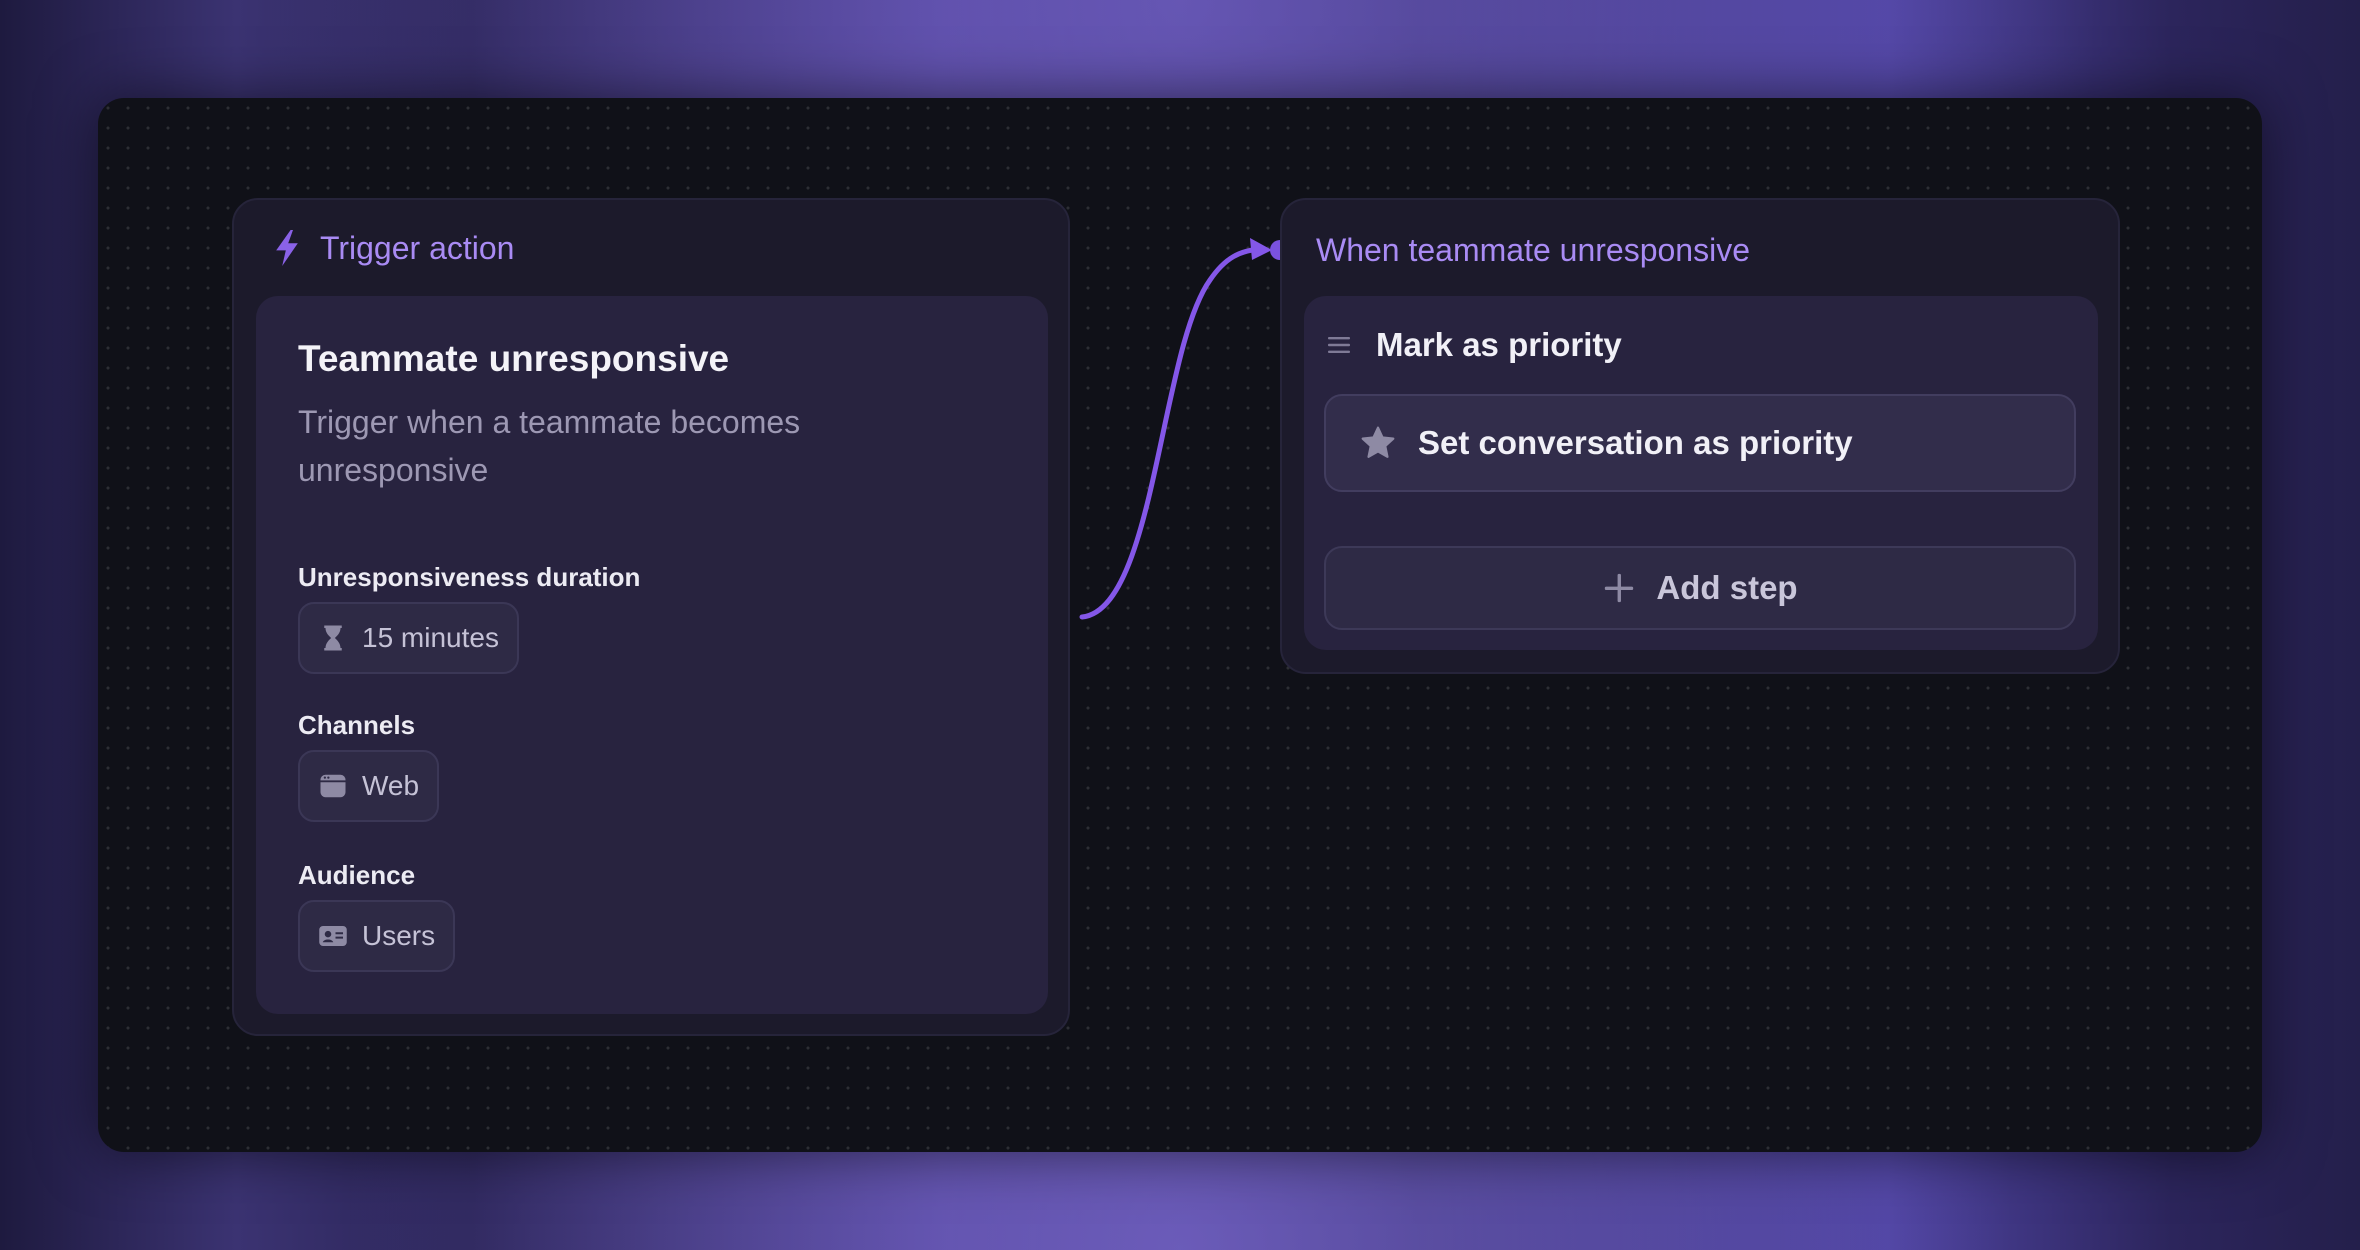  I want to click on duration-chip: 15 minutes, so click(408, 638).